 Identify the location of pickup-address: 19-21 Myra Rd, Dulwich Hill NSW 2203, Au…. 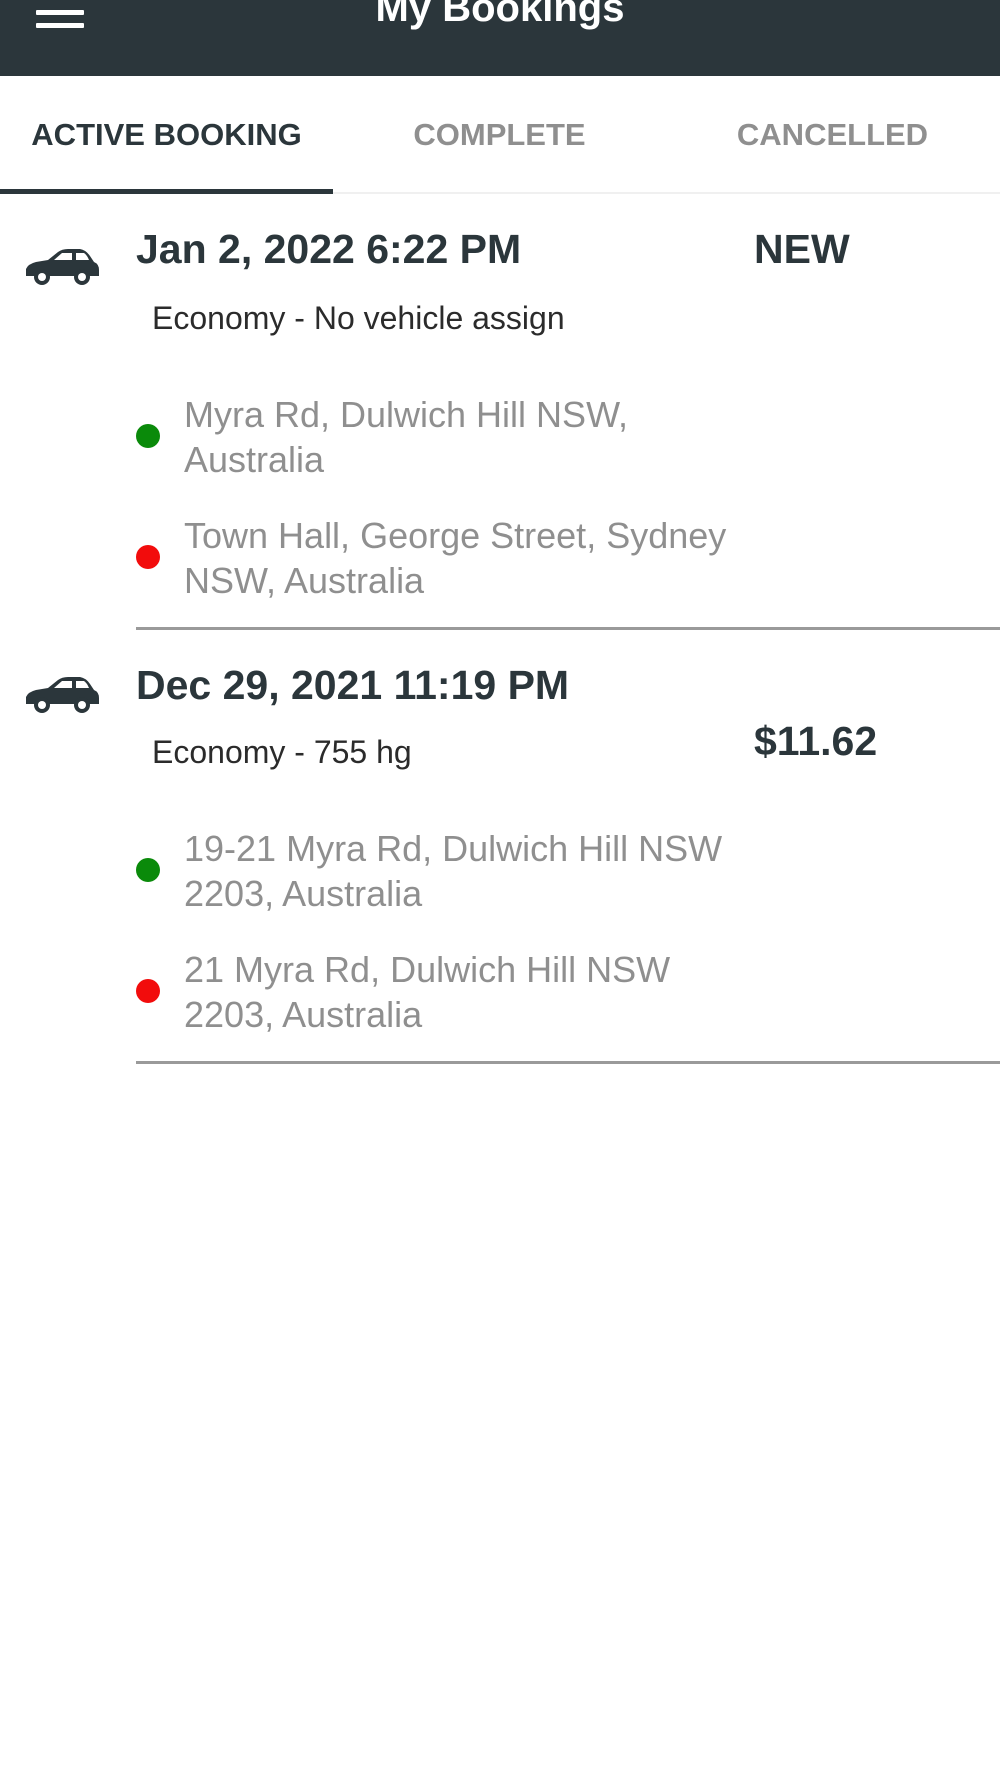
(453, 871).